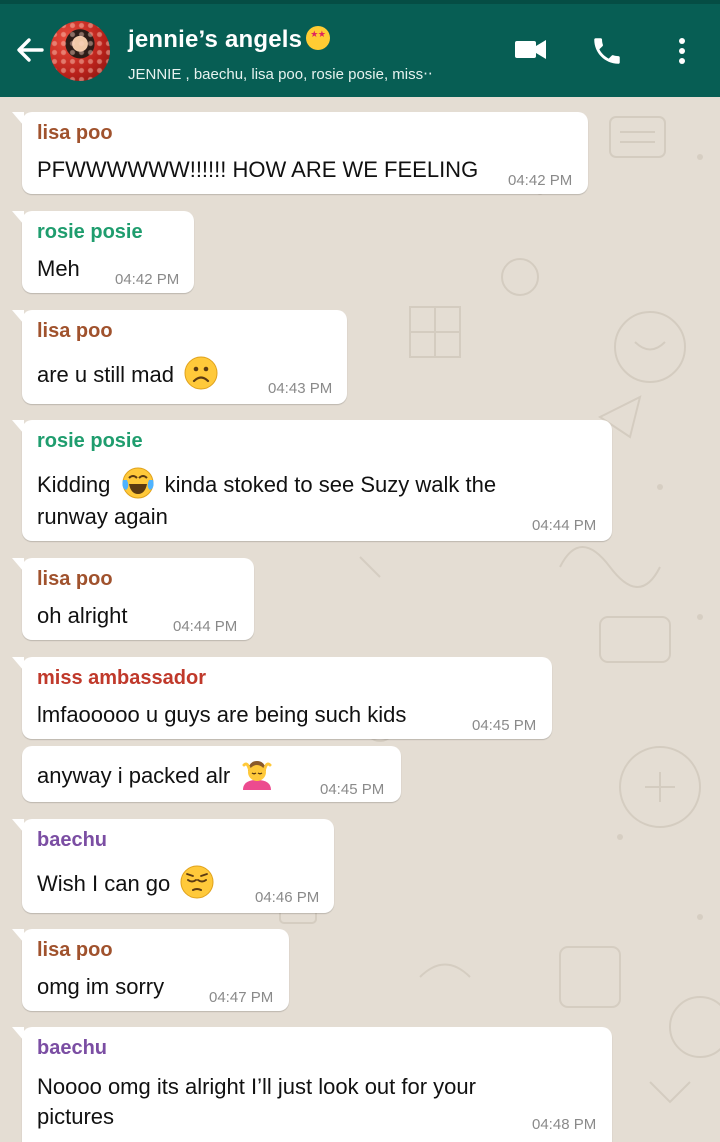 This screenshot has width=720, height=1142. I want to click on message-text: anyway i packed alr, so click(157, 775).